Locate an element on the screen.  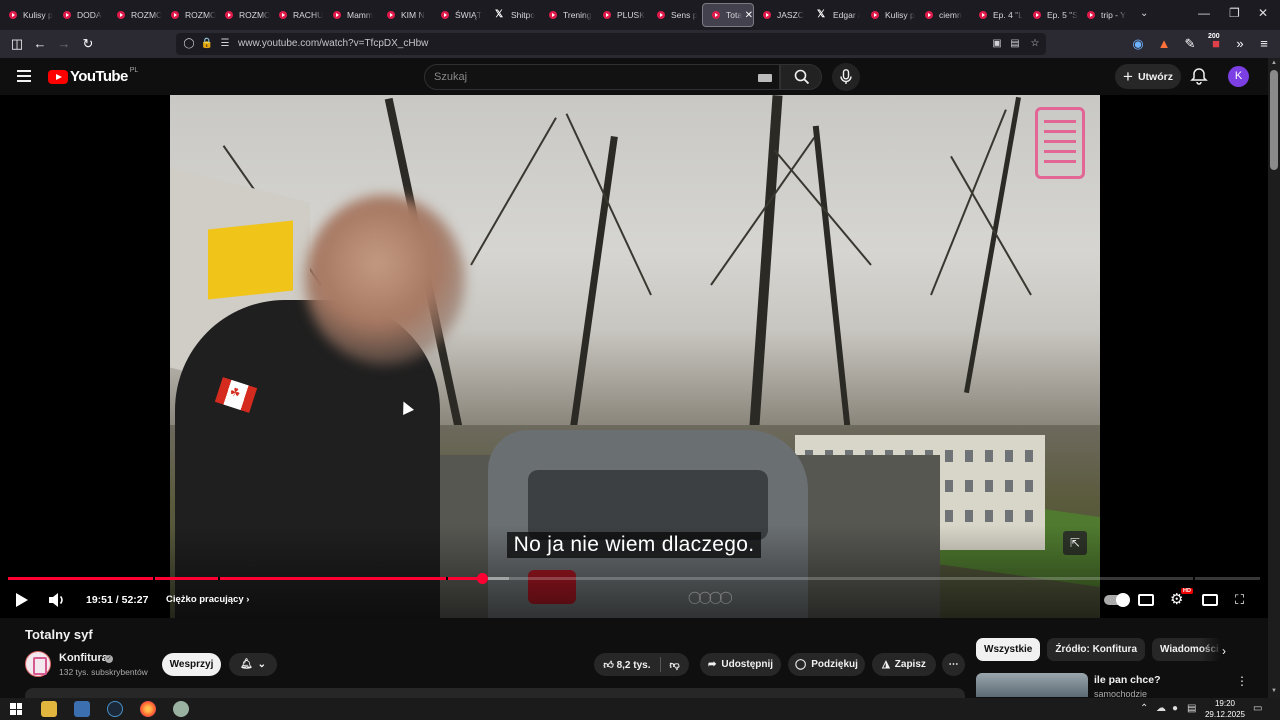
remote-desktop-icon is located at coordinates (82, 709).